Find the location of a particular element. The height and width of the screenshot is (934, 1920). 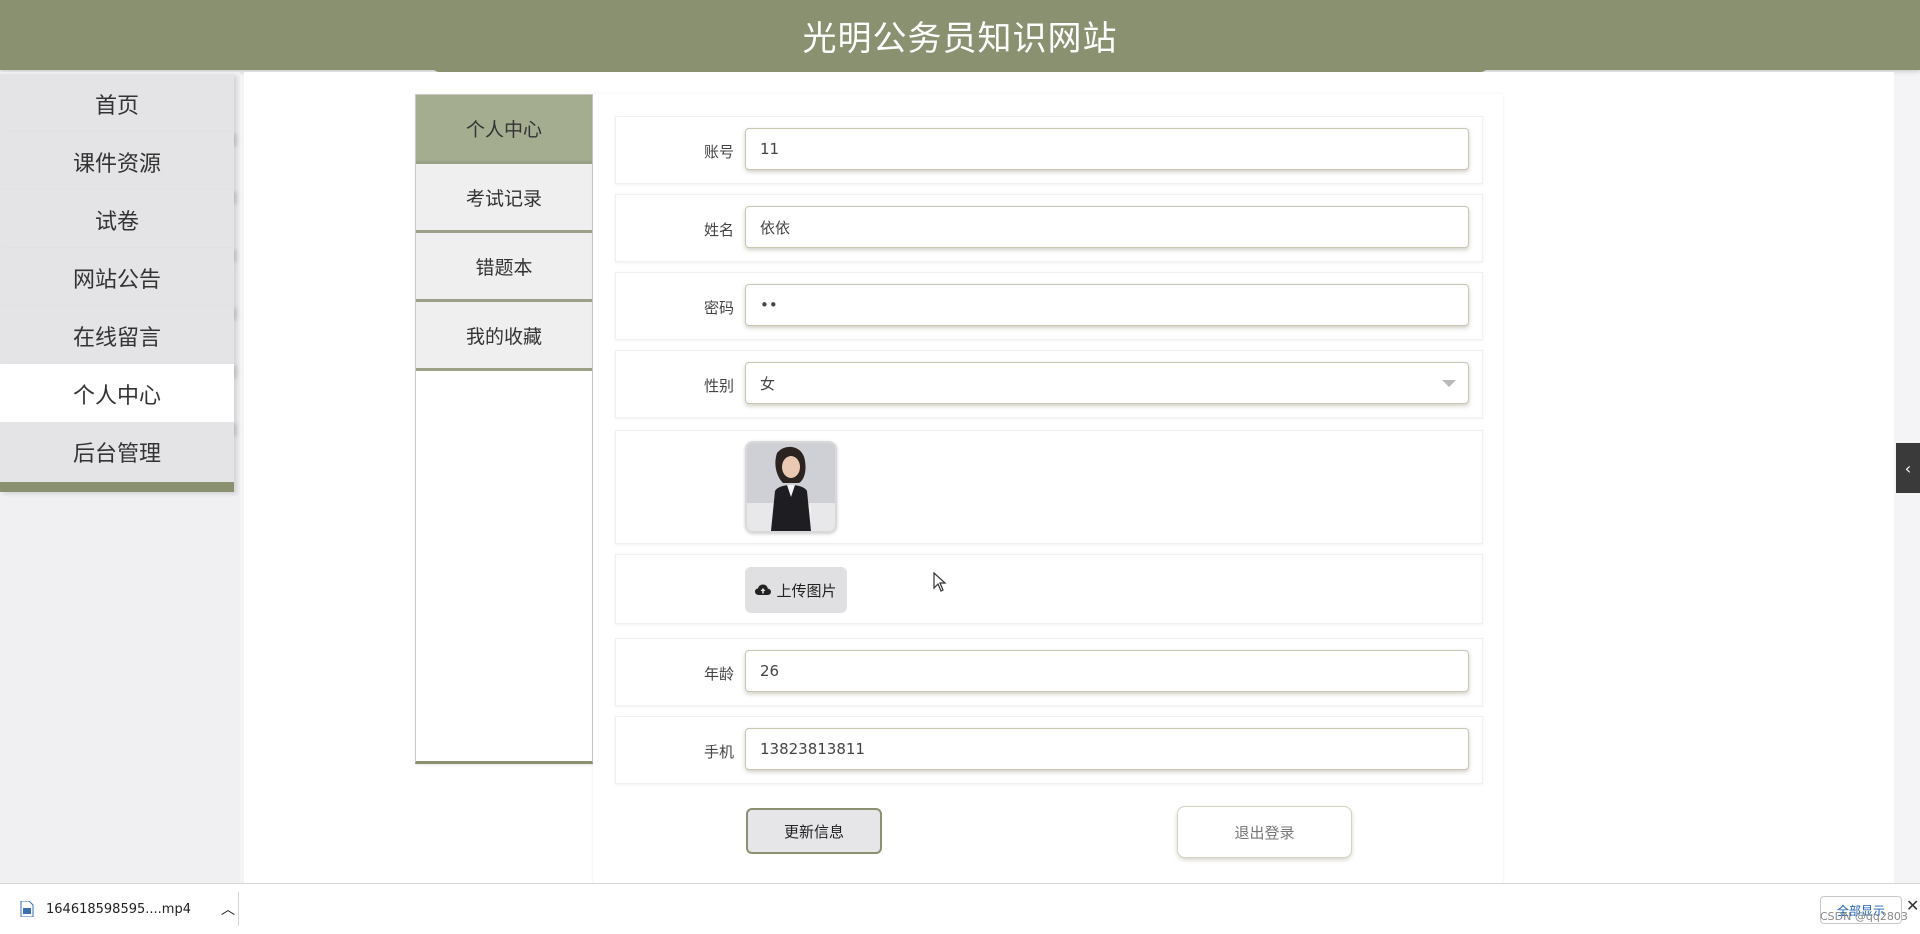

site-title: 光明公务员知识网站 is located at coordinates (960, 38).